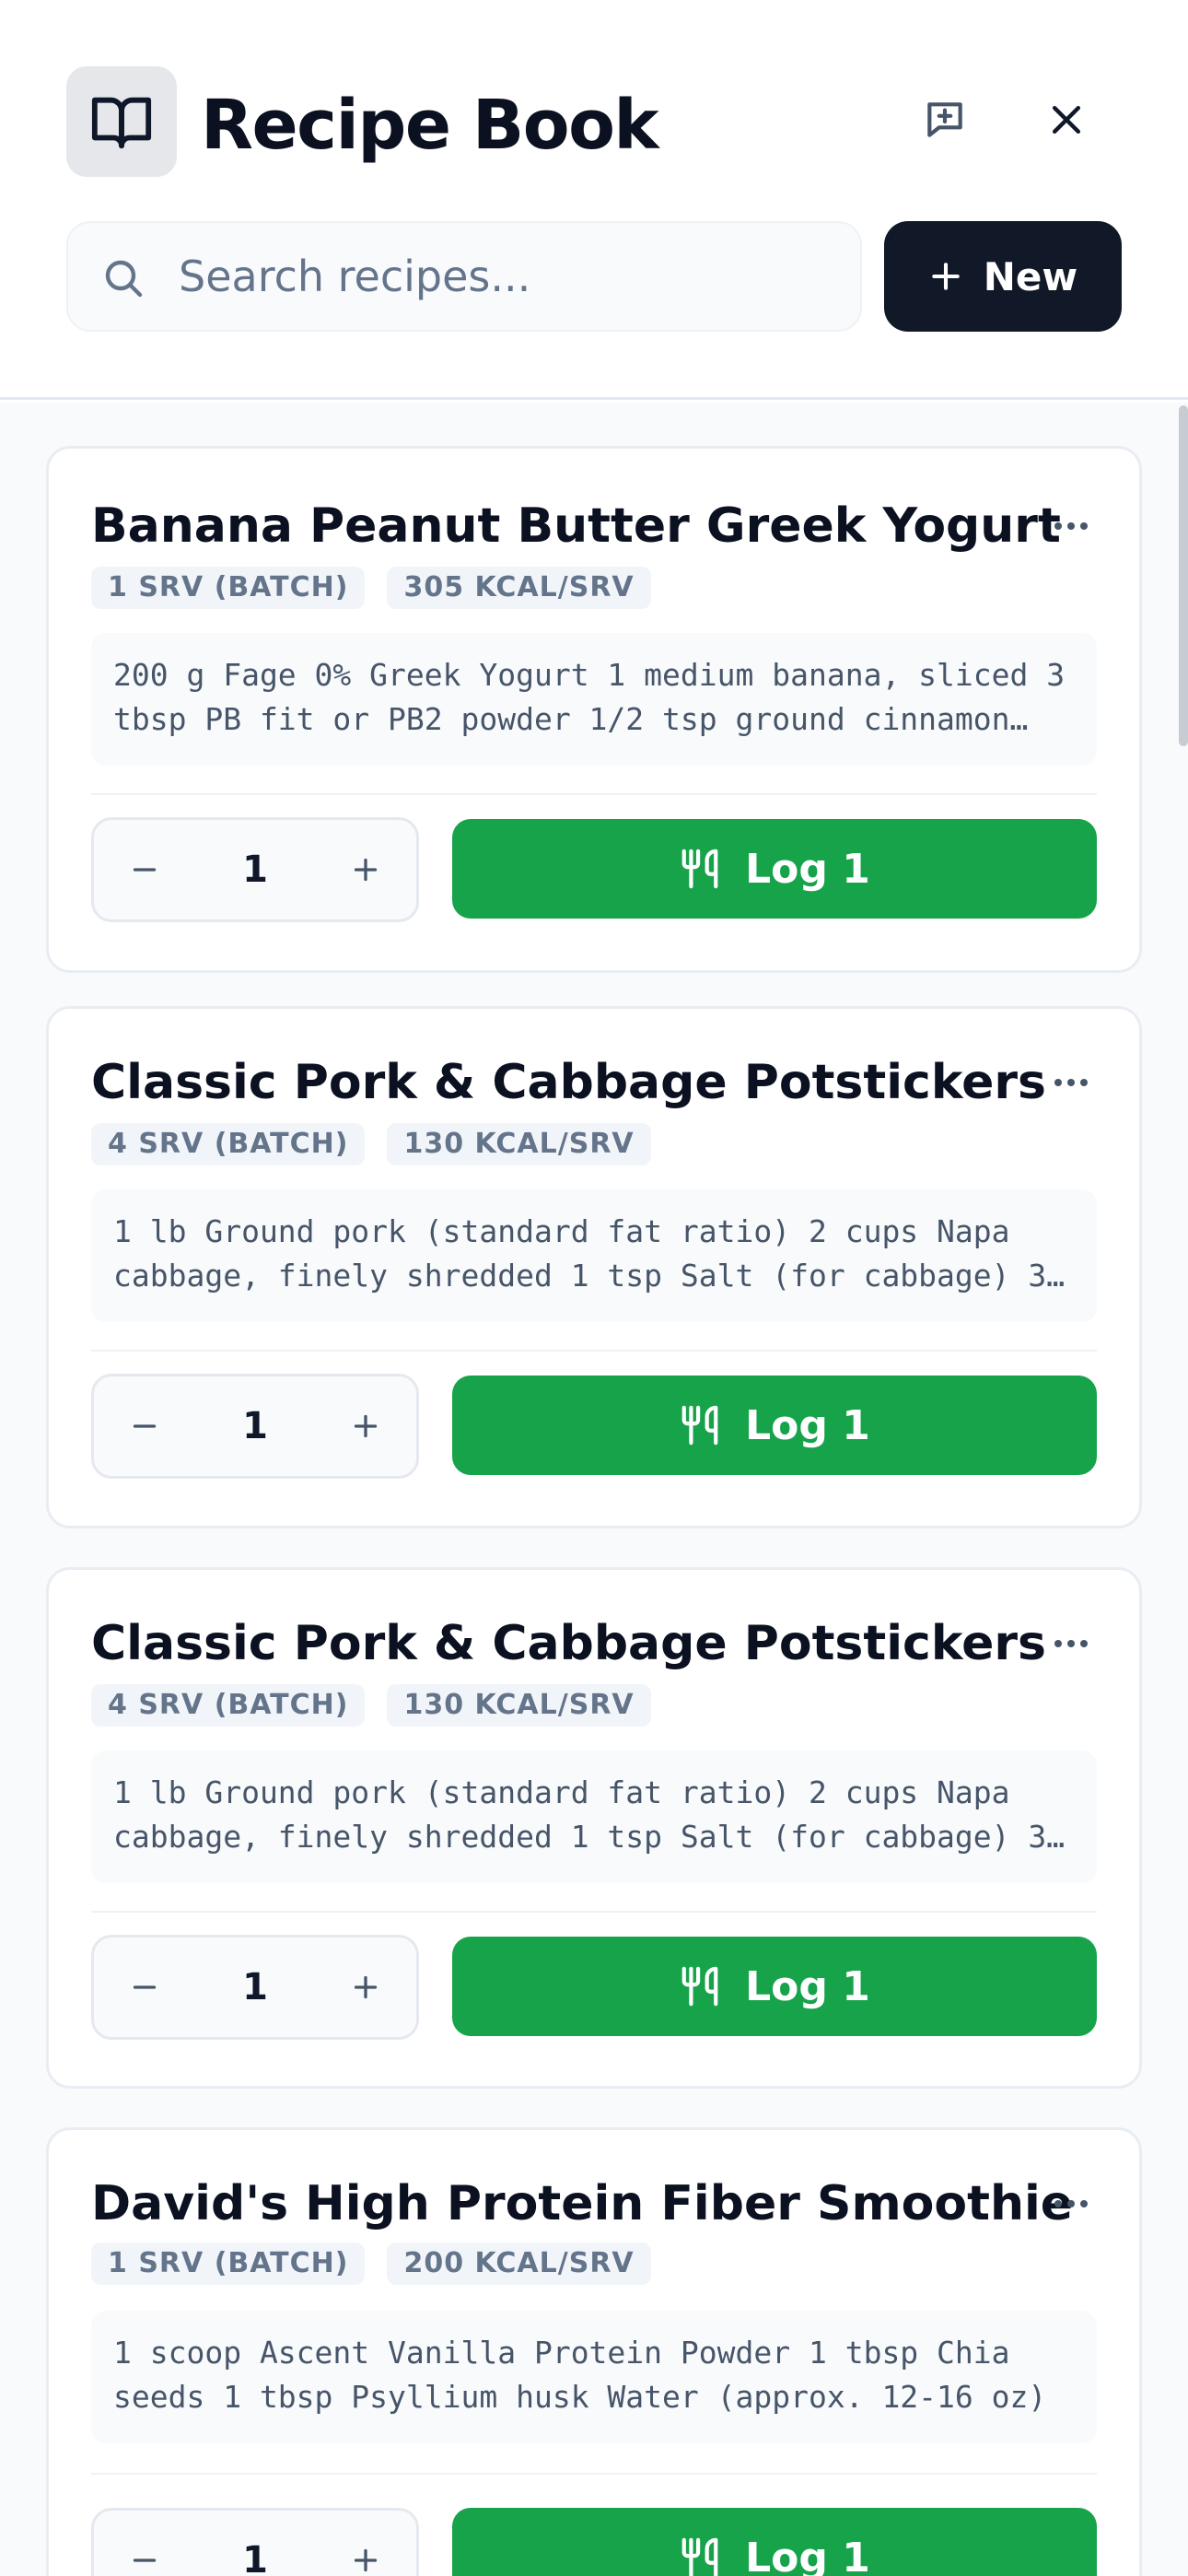 This screenshot has width=1188, height=2576. I want to click on new-recipe-button: New, so click(1003, 276).